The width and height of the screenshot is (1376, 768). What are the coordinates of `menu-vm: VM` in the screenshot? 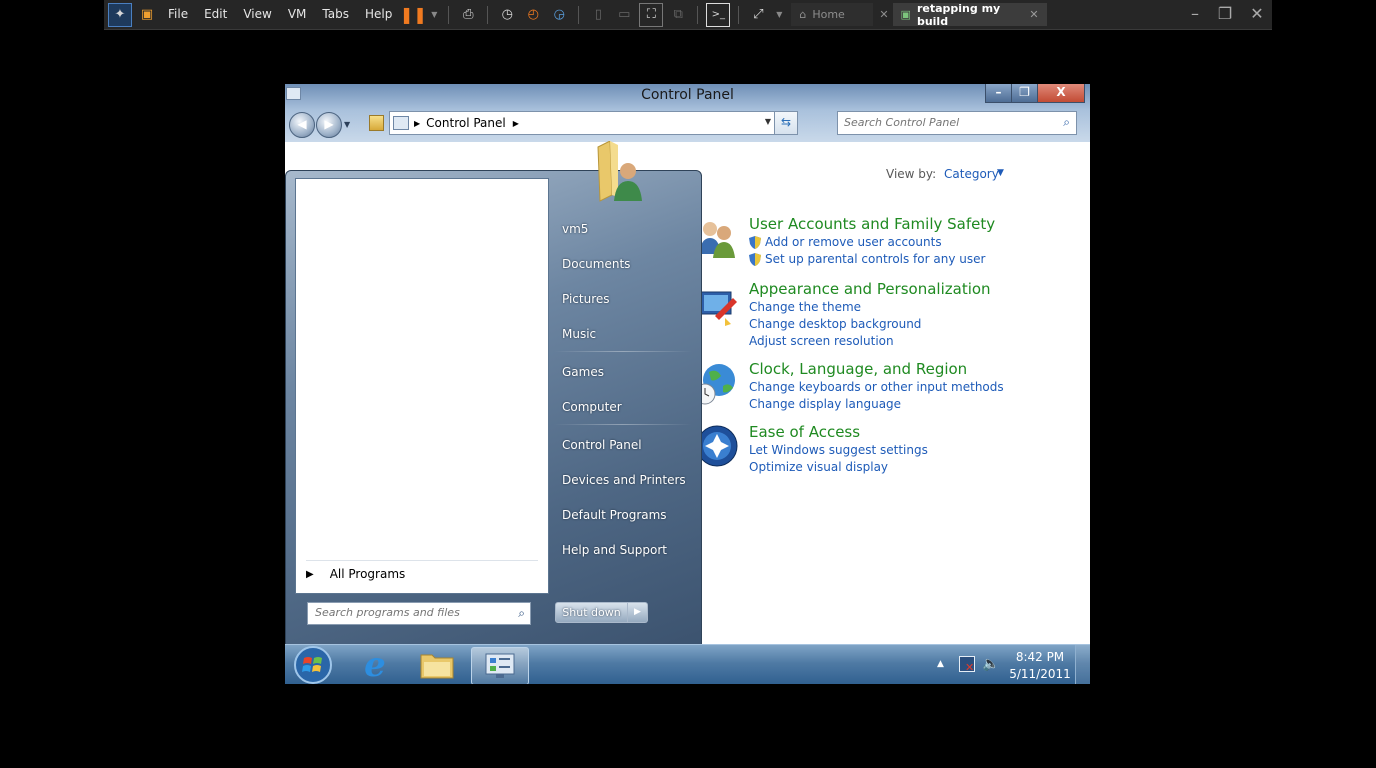 It's located at (297, 14).